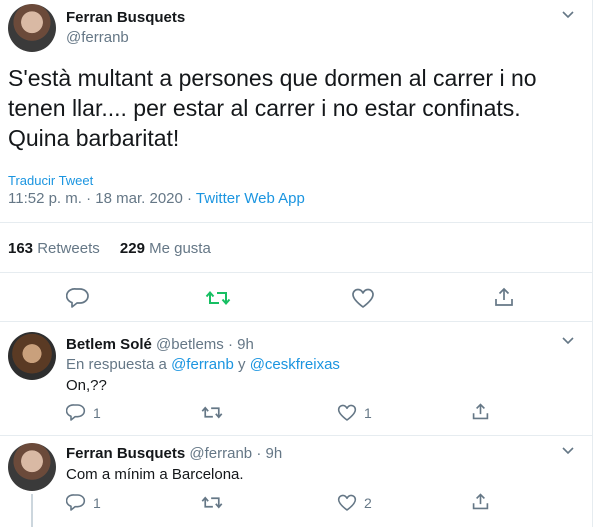 The height and width of the screenshot is (527, 611). I want to click on mention-link: @ferranb, so click(202, 364).